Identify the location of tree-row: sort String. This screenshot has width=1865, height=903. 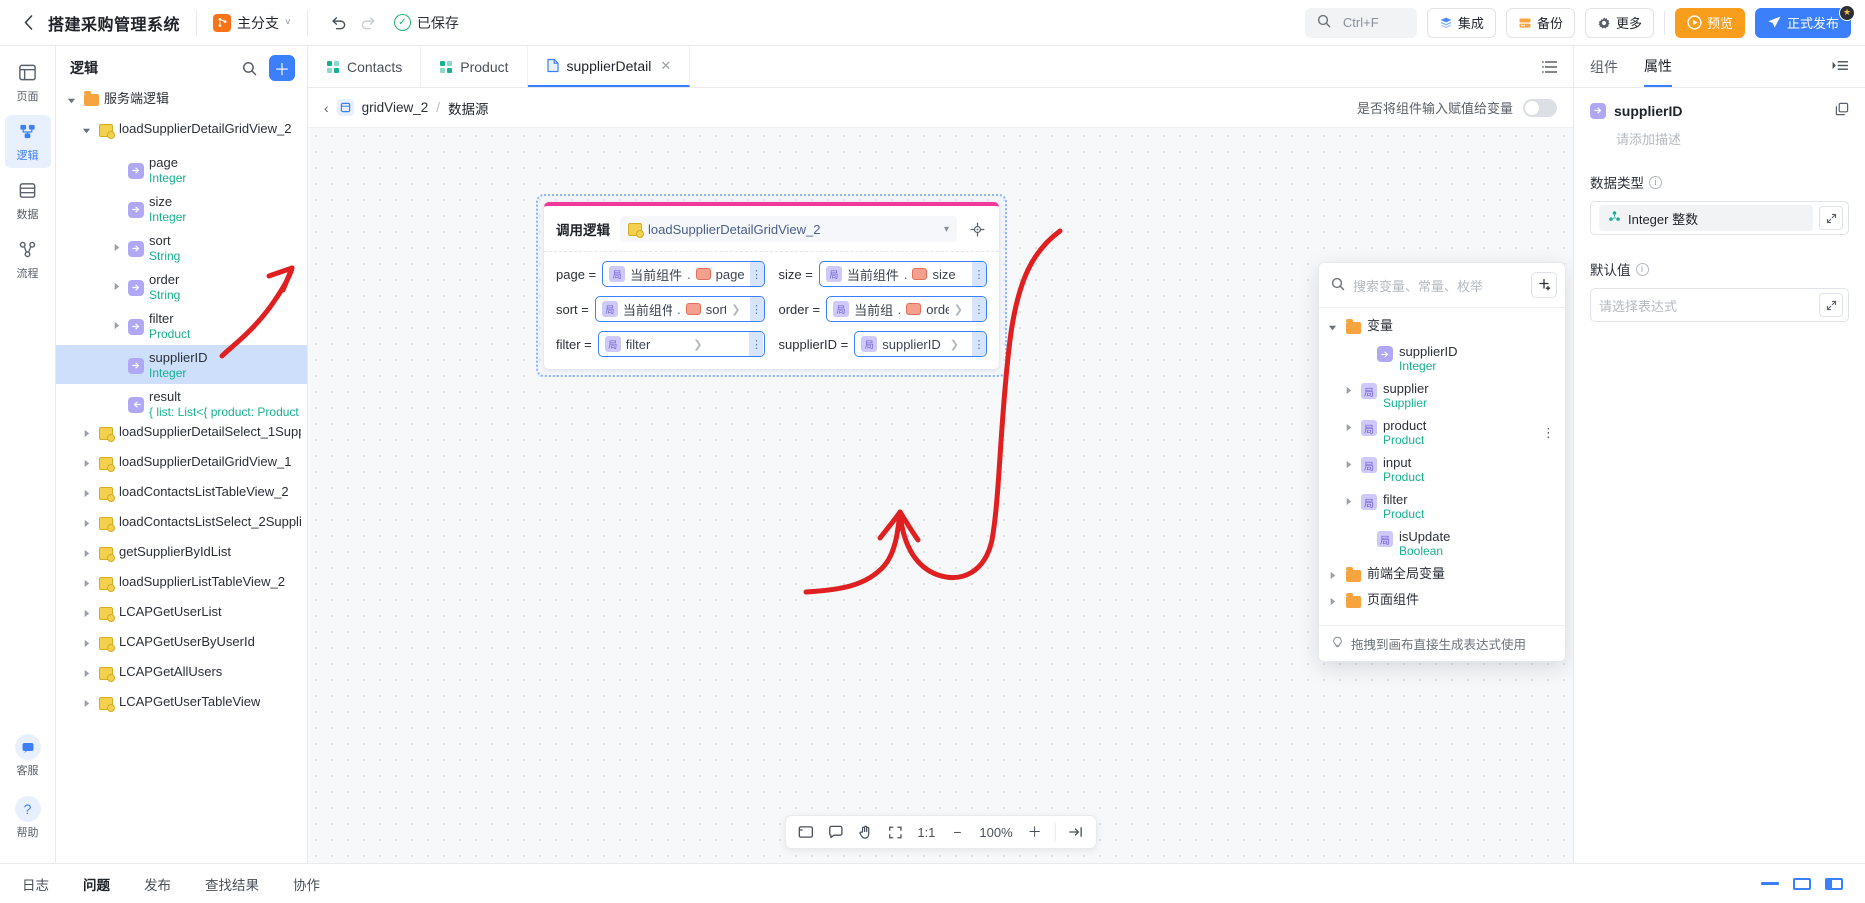
(181, 247).